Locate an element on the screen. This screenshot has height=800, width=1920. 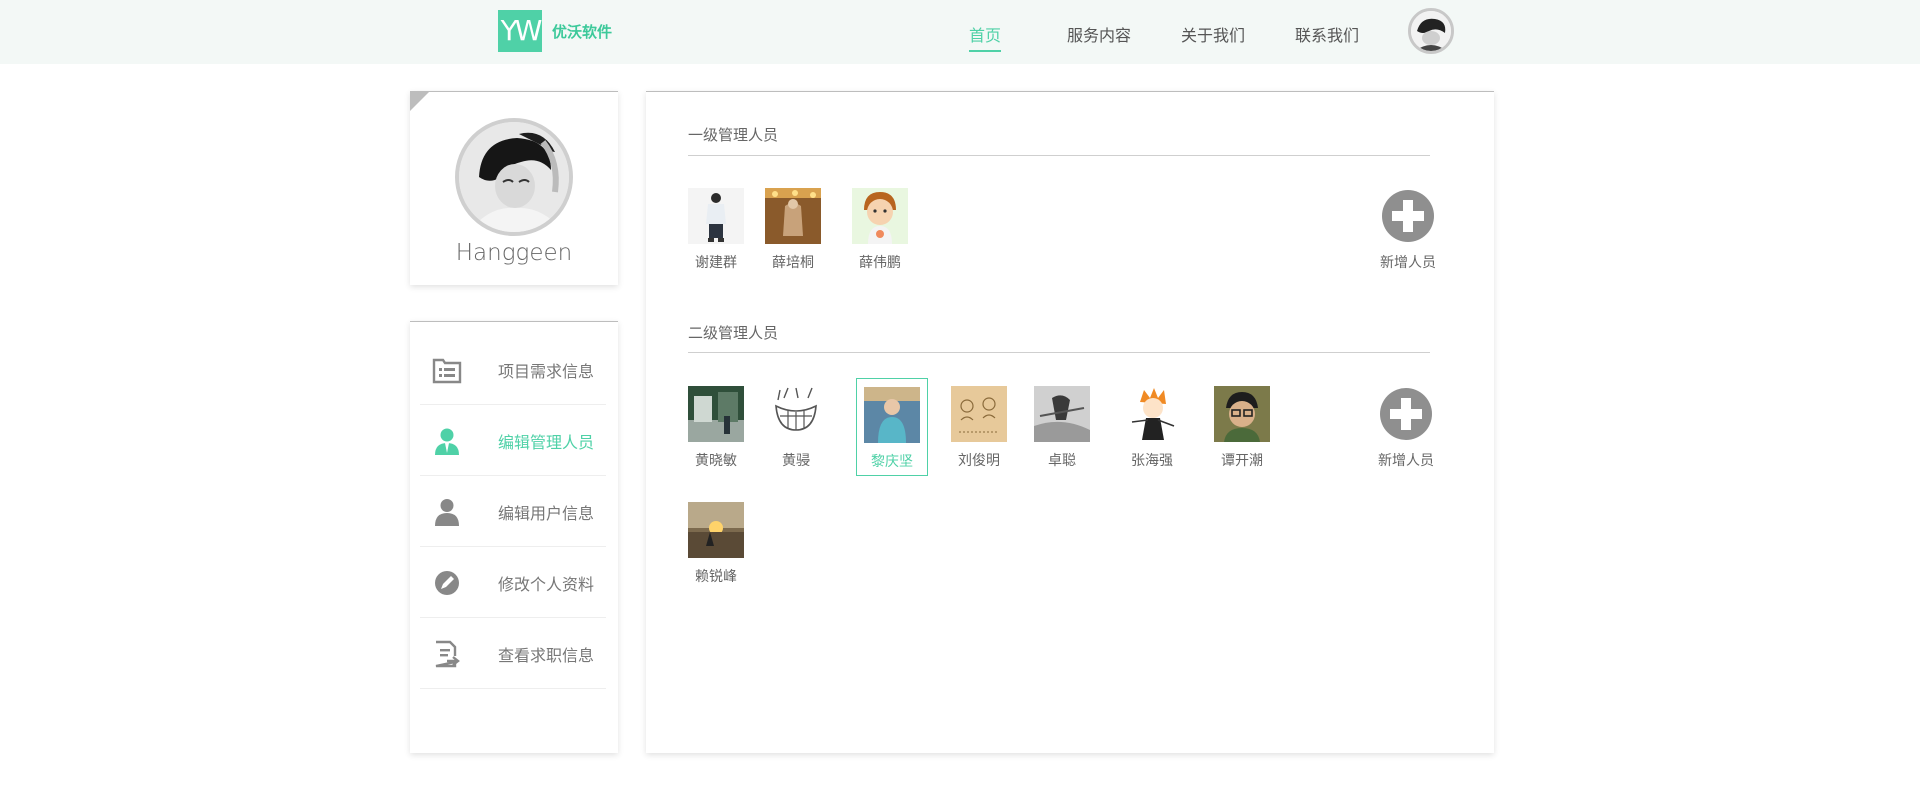
level2-member-selected: 黎庆坚 is located at coordinates (892, 427).